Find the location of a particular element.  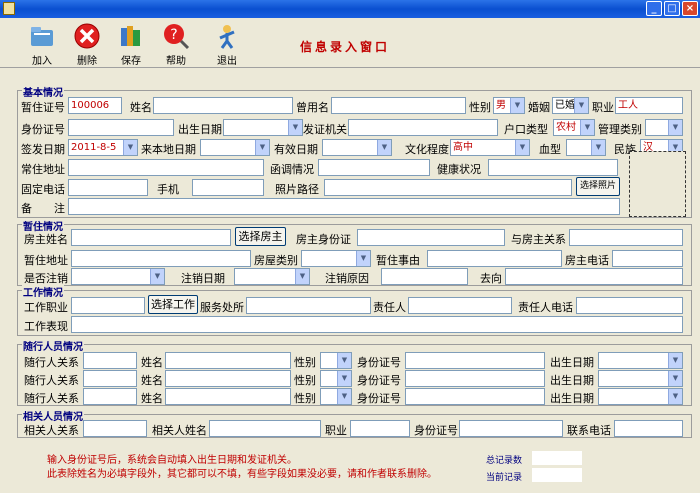

related-rel-field is located at coordinates (115, 428).